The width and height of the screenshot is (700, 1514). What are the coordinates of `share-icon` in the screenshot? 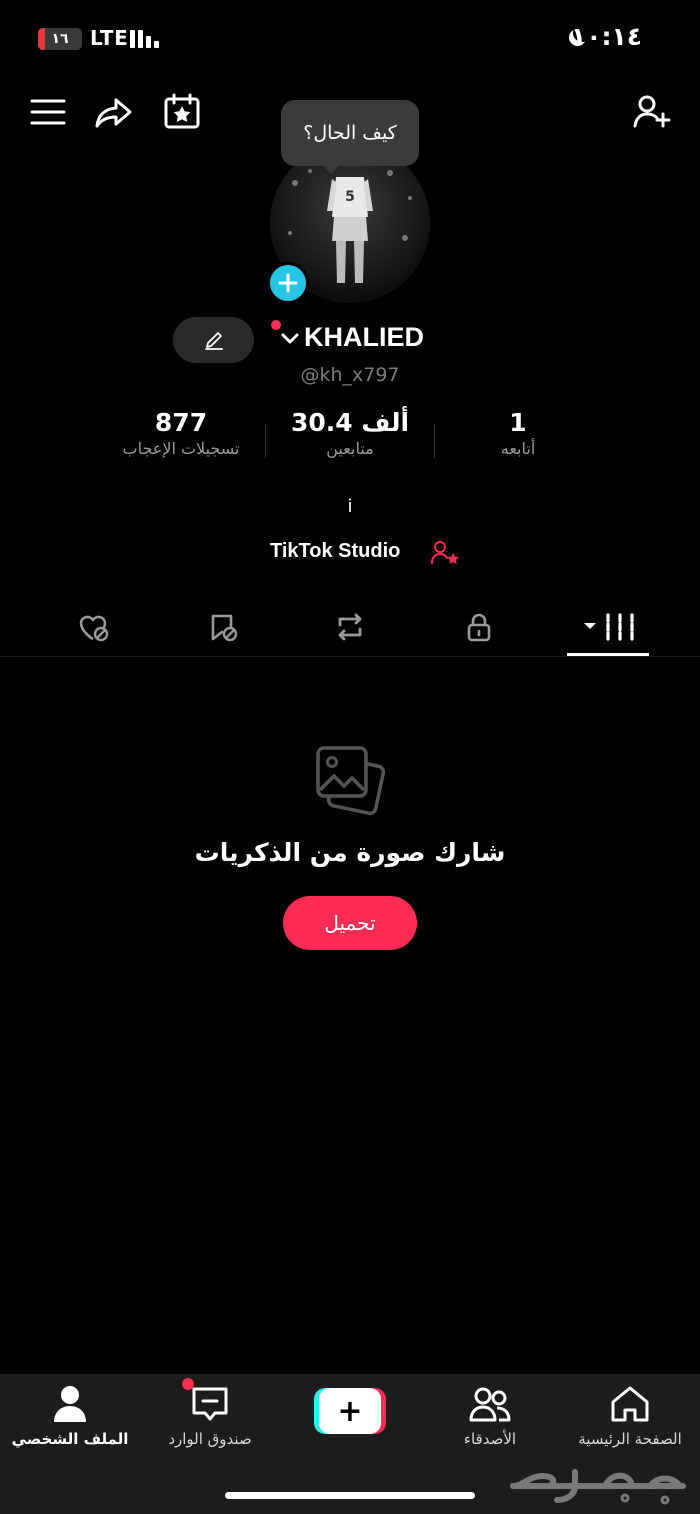 It's located at (114, 112).